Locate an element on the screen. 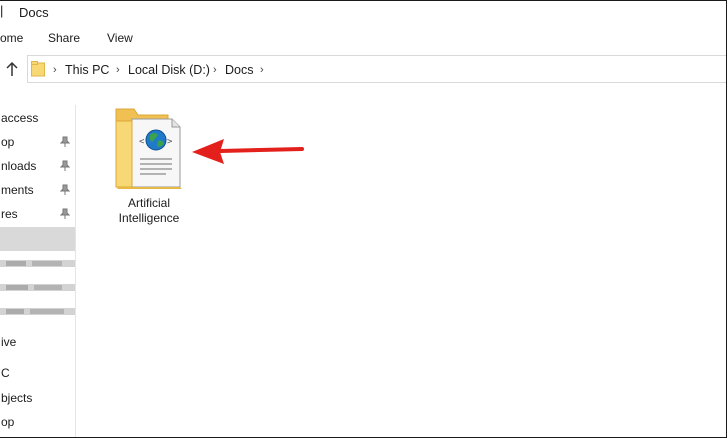  nav-item-this-pc: C is located at coordinates (37, 374).